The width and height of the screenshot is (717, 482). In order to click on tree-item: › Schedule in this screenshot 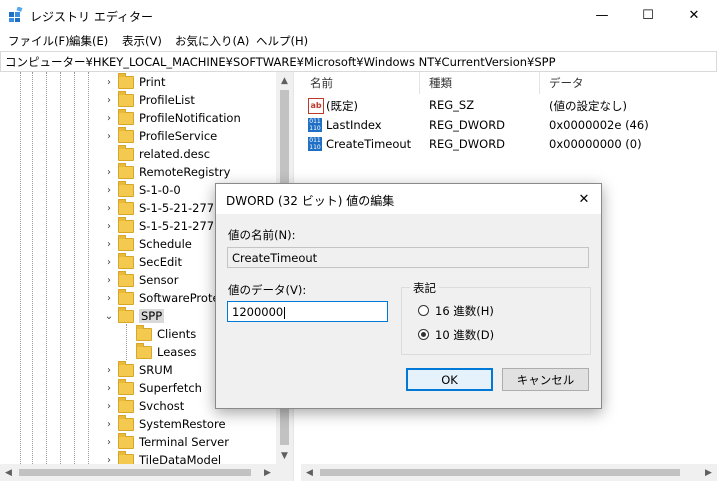, I will do `click(148, 243)`.